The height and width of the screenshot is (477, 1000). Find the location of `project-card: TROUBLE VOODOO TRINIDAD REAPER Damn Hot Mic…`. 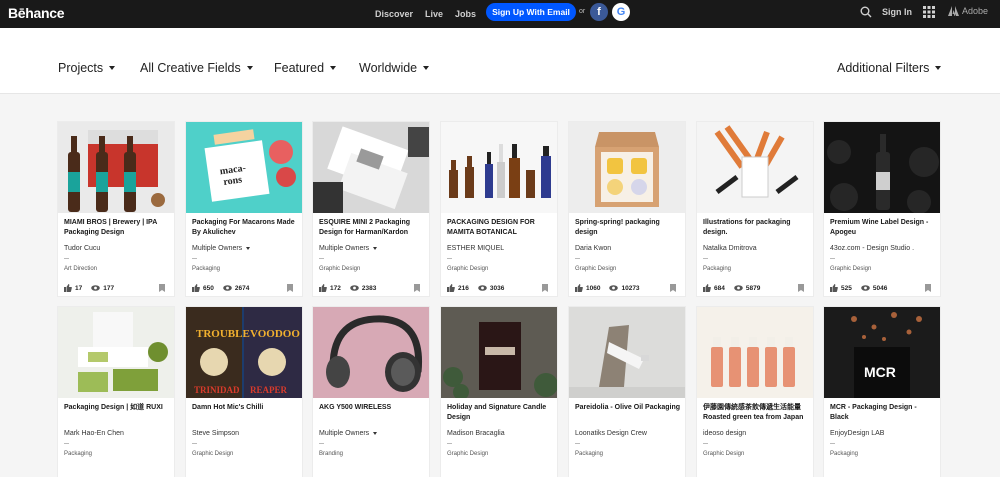

project-card: TROUBLE VOODOO TRINIDAD REAPER Damn Hot Mic… is located at coordinates (244, 392).